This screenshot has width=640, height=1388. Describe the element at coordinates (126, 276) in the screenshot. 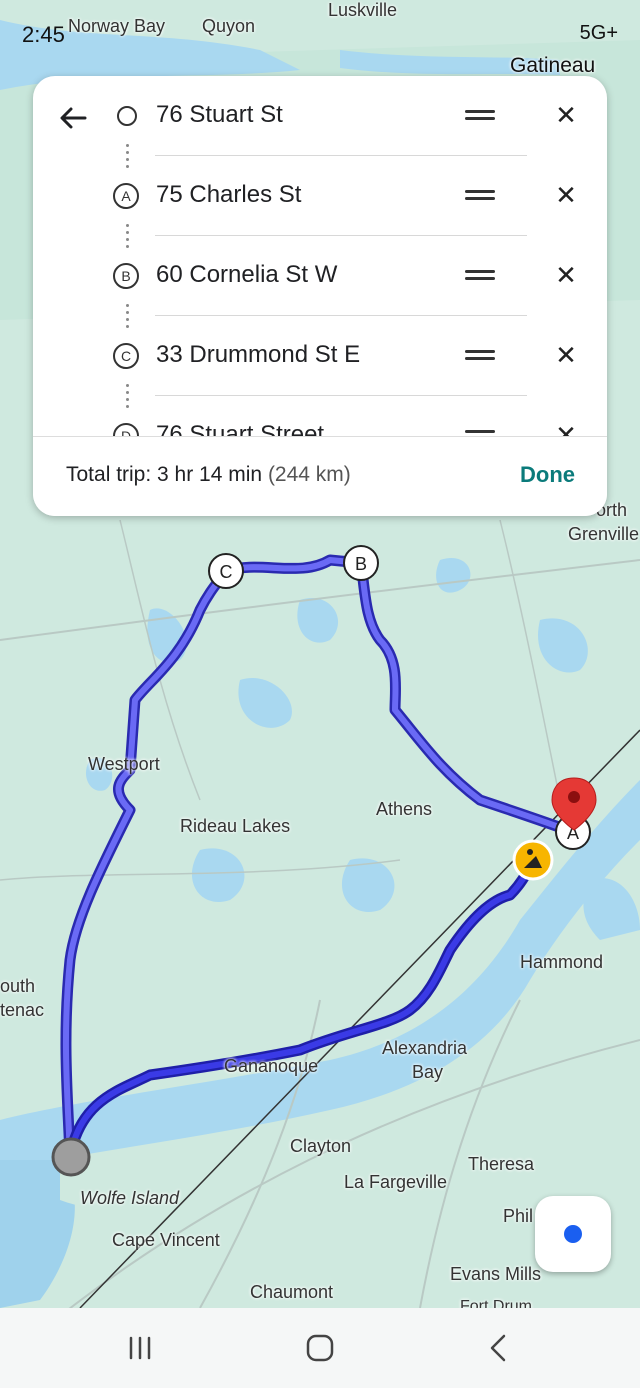

I see `stop-marker-b: B` at that location.